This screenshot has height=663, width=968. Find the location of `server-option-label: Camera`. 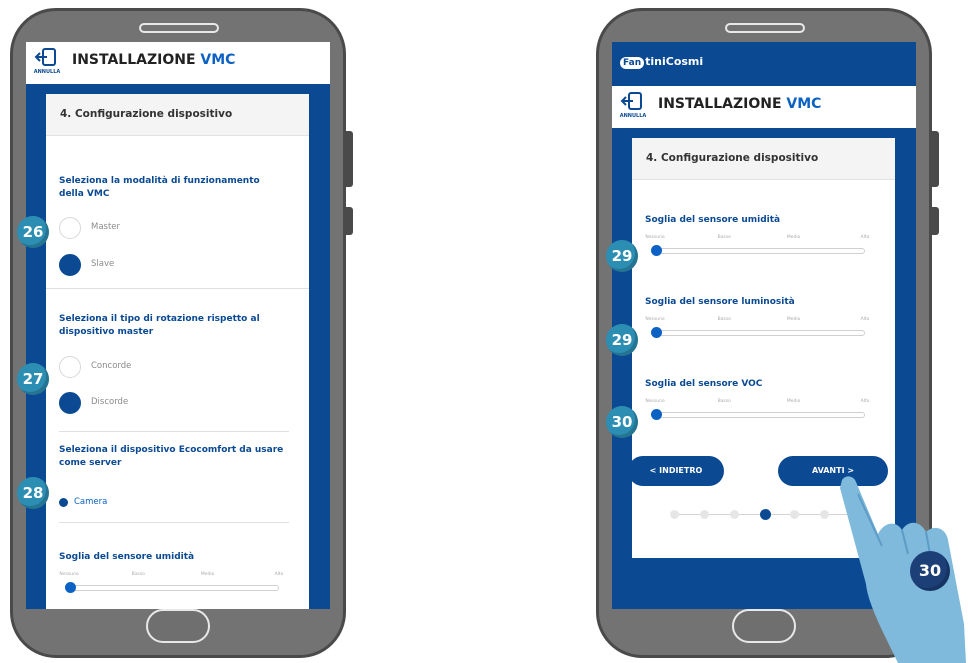

server-option-label: Camera is located at coordinates (91, 502).